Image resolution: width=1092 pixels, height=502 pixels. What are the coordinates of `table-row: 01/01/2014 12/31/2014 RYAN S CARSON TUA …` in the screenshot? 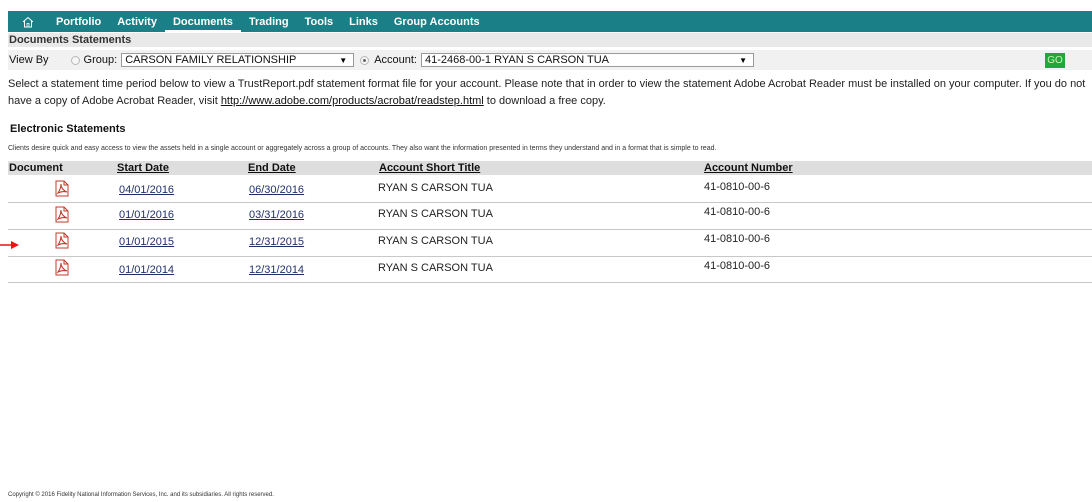 It's located at (550, 269).